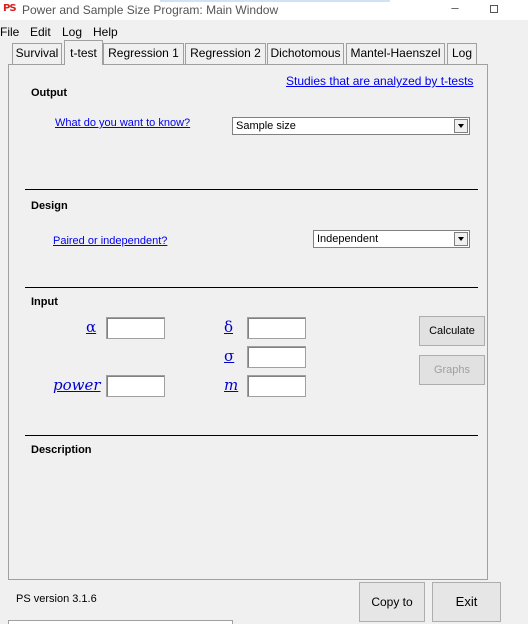  Describe the element at coordinates (135, 386) in the screenshot. I see `power-input` at that location.